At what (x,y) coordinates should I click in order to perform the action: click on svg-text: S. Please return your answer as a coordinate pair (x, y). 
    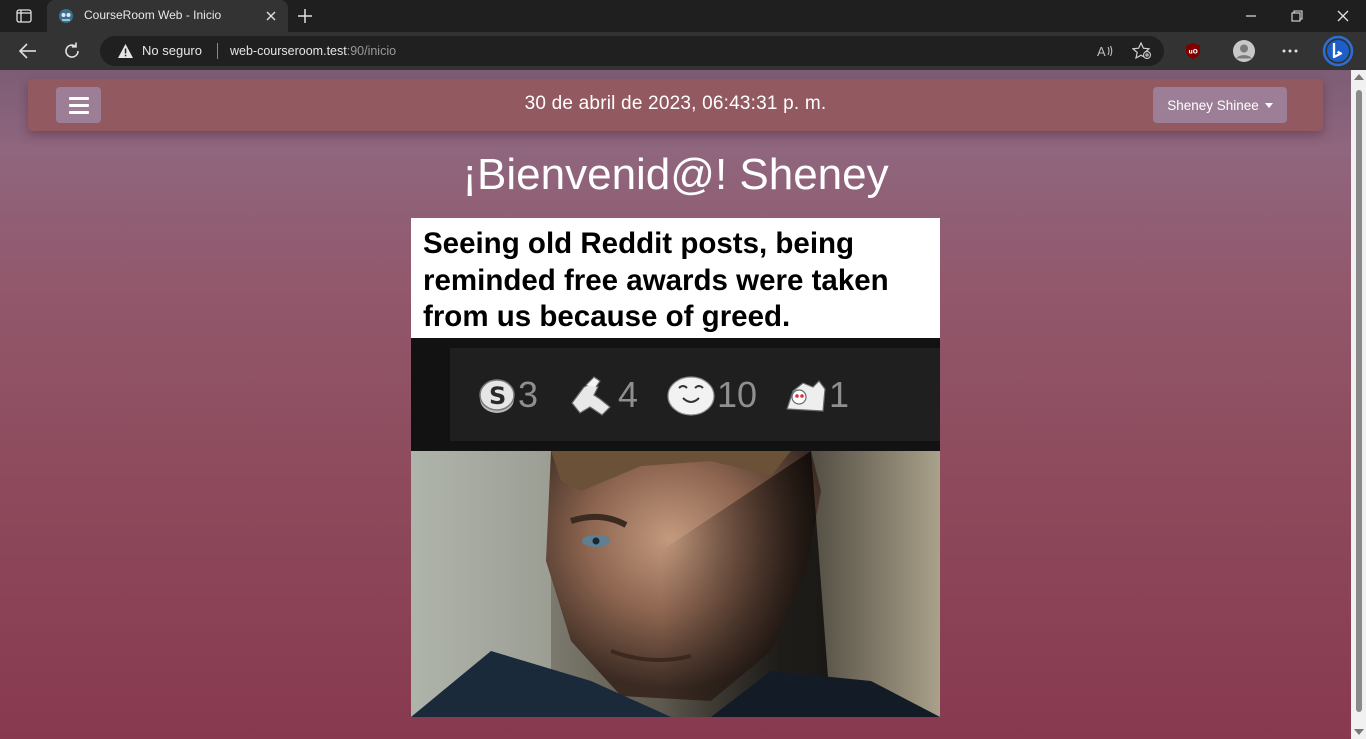
    Looking at the image, I should click on (497, 396).